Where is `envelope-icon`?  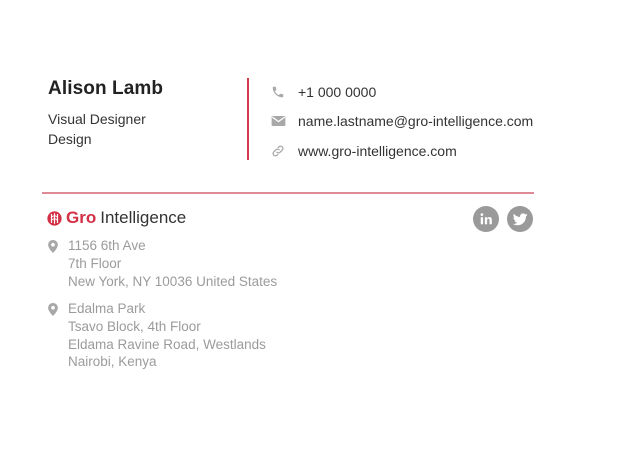 envelope-icon is located at coordinates (278, 121).